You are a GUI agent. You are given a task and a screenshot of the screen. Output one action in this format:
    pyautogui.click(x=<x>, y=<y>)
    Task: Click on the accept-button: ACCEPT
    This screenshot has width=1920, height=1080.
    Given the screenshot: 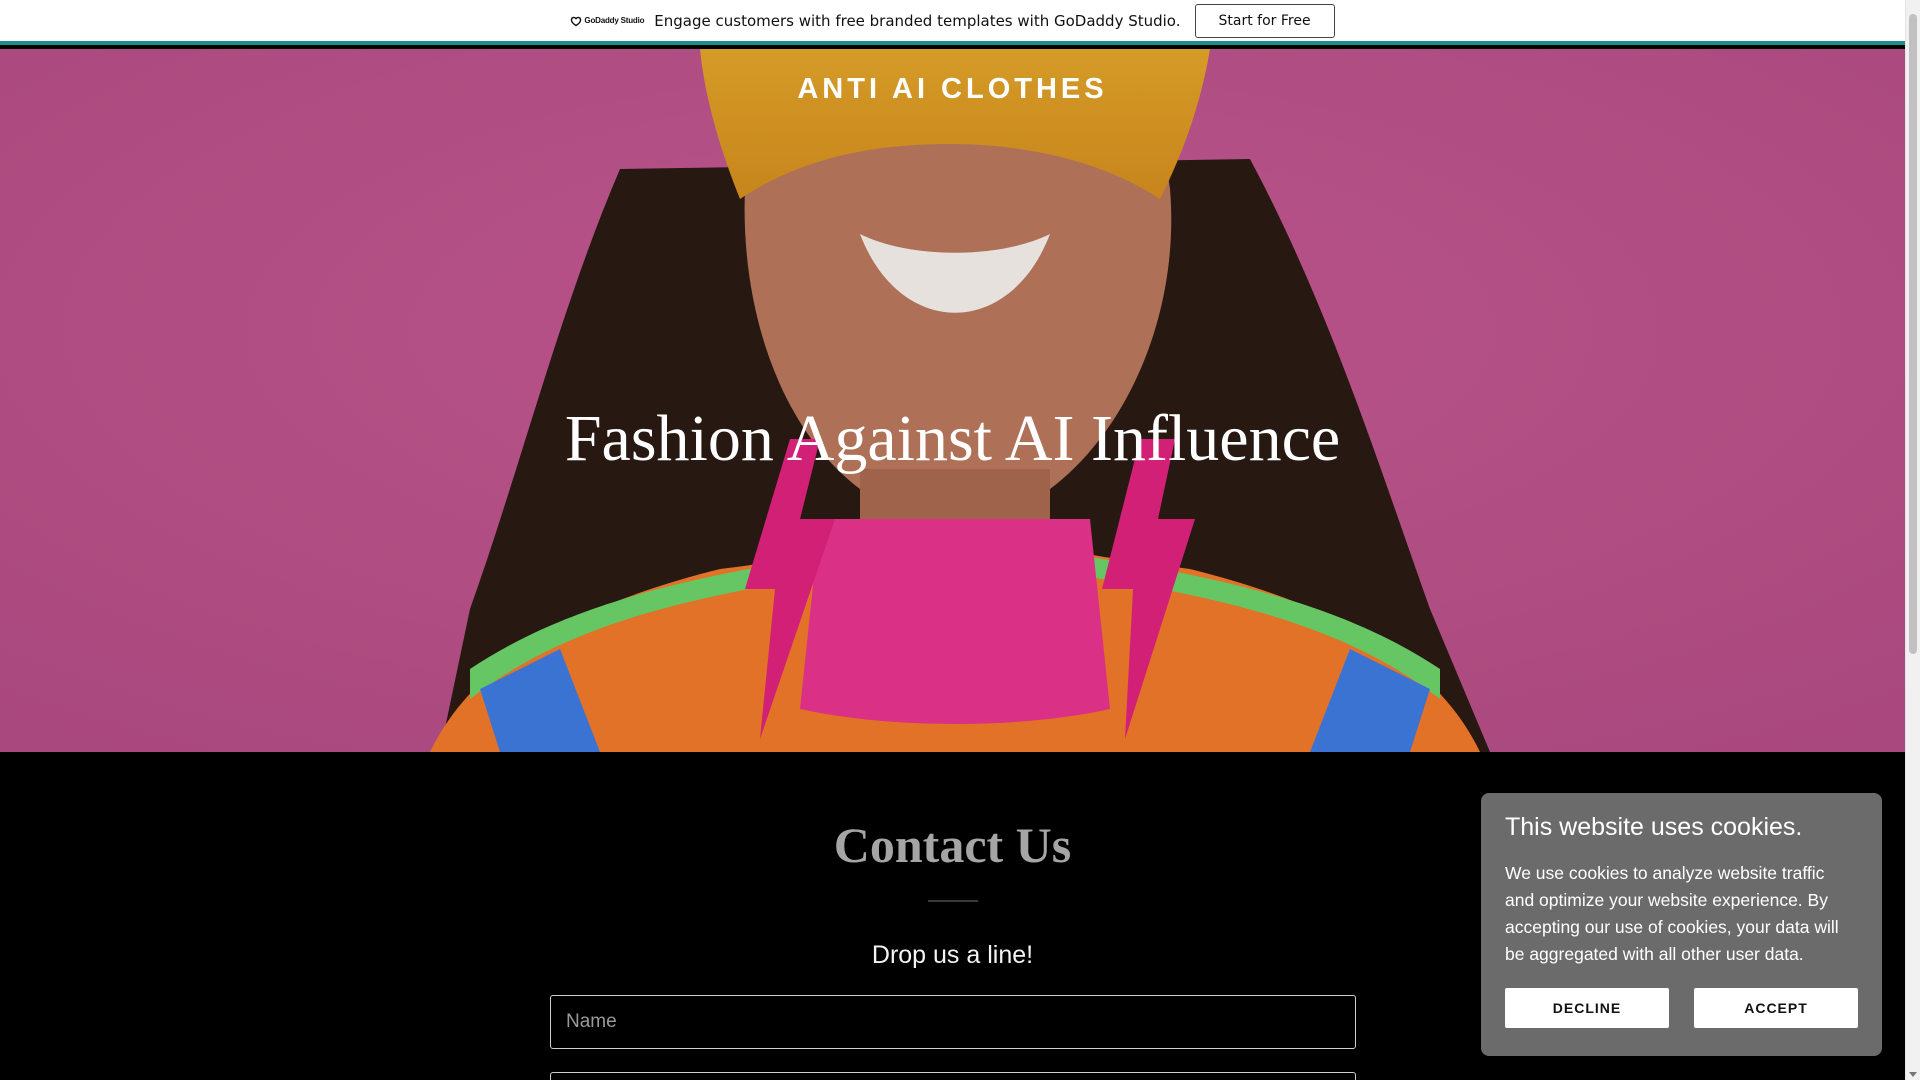 What is the action you would take?
    pyautogui.click(x=1776, y=1008)
    